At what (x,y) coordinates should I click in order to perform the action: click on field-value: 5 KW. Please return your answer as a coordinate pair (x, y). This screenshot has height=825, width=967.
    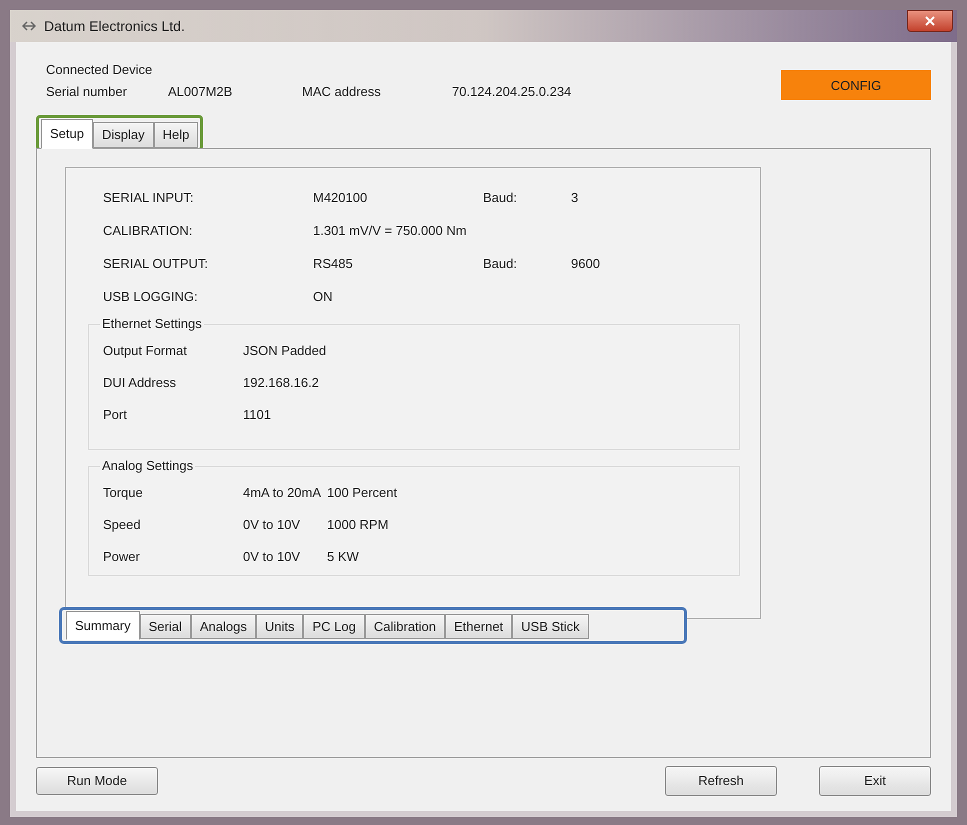
    Looking at the image, I should click on (343, 557).